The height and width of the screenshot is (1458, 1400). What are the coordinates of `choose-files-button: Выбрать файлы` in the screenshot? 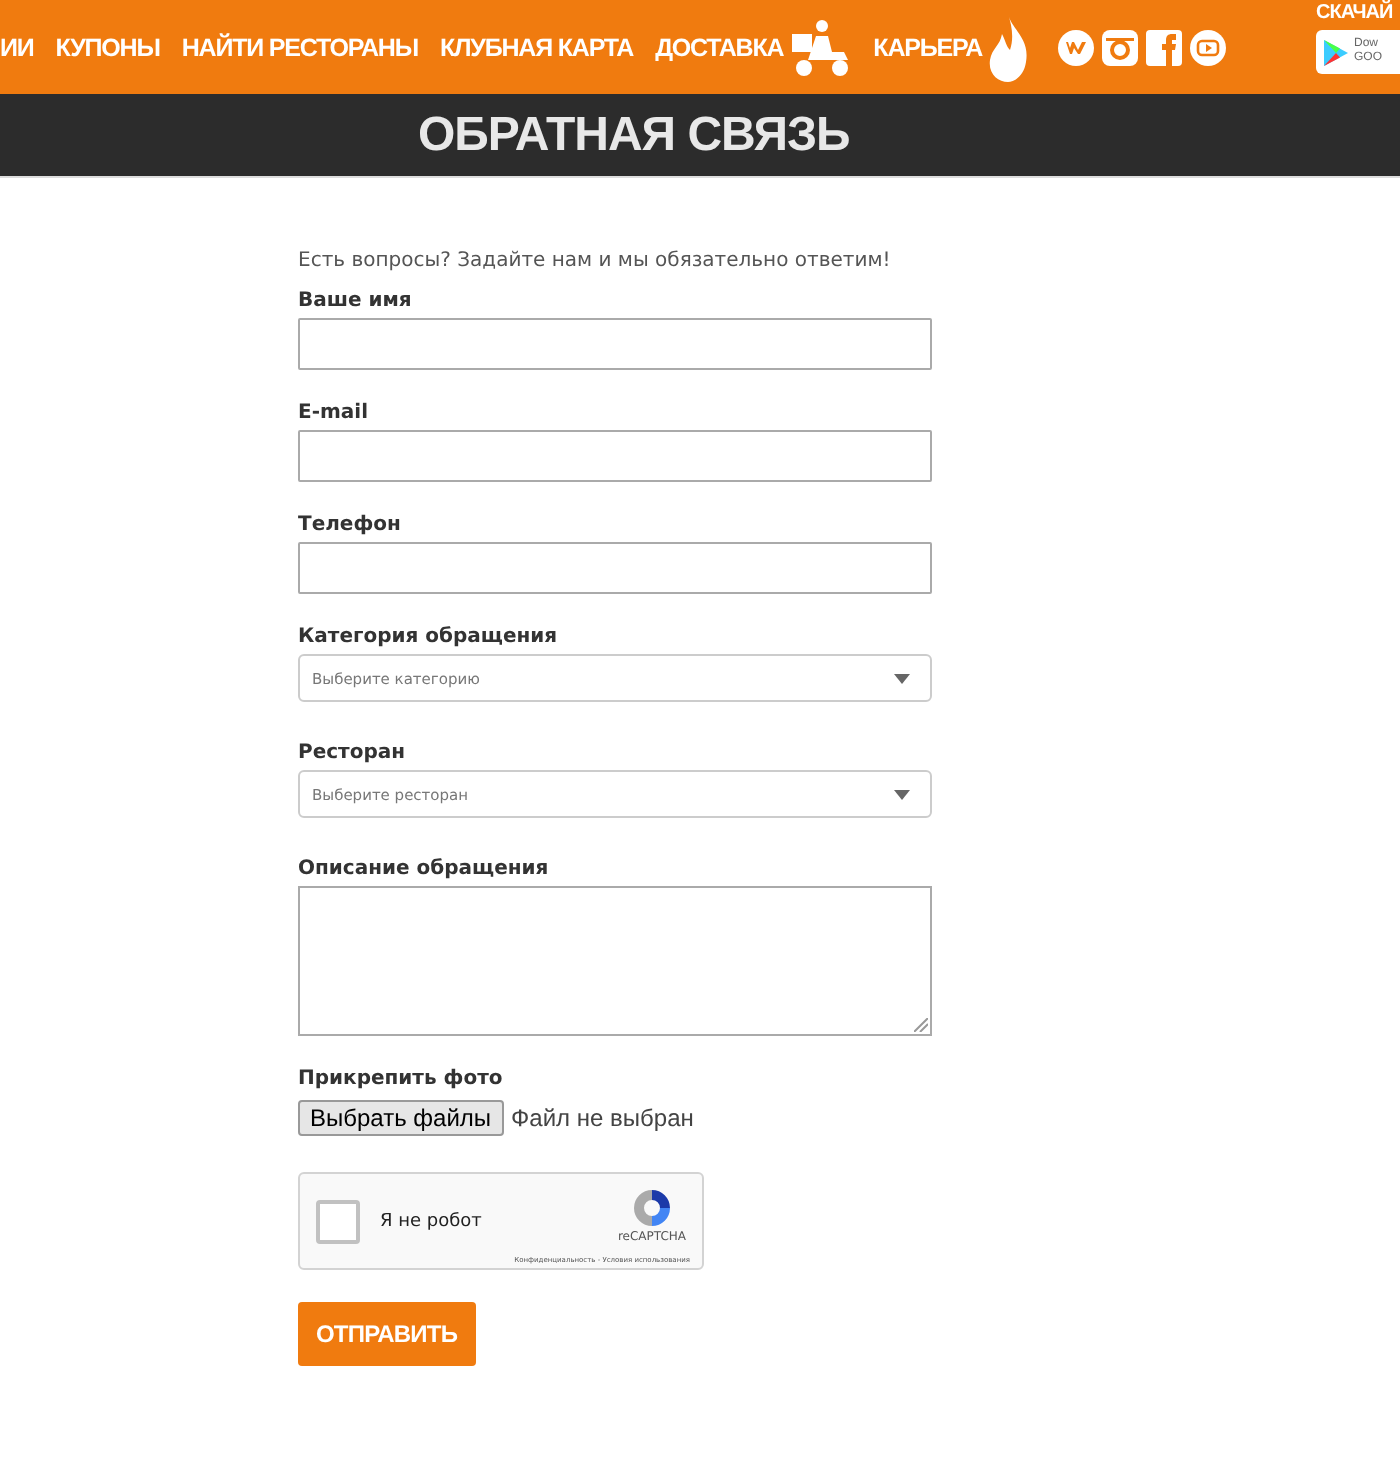 It's located at (401, 1118).